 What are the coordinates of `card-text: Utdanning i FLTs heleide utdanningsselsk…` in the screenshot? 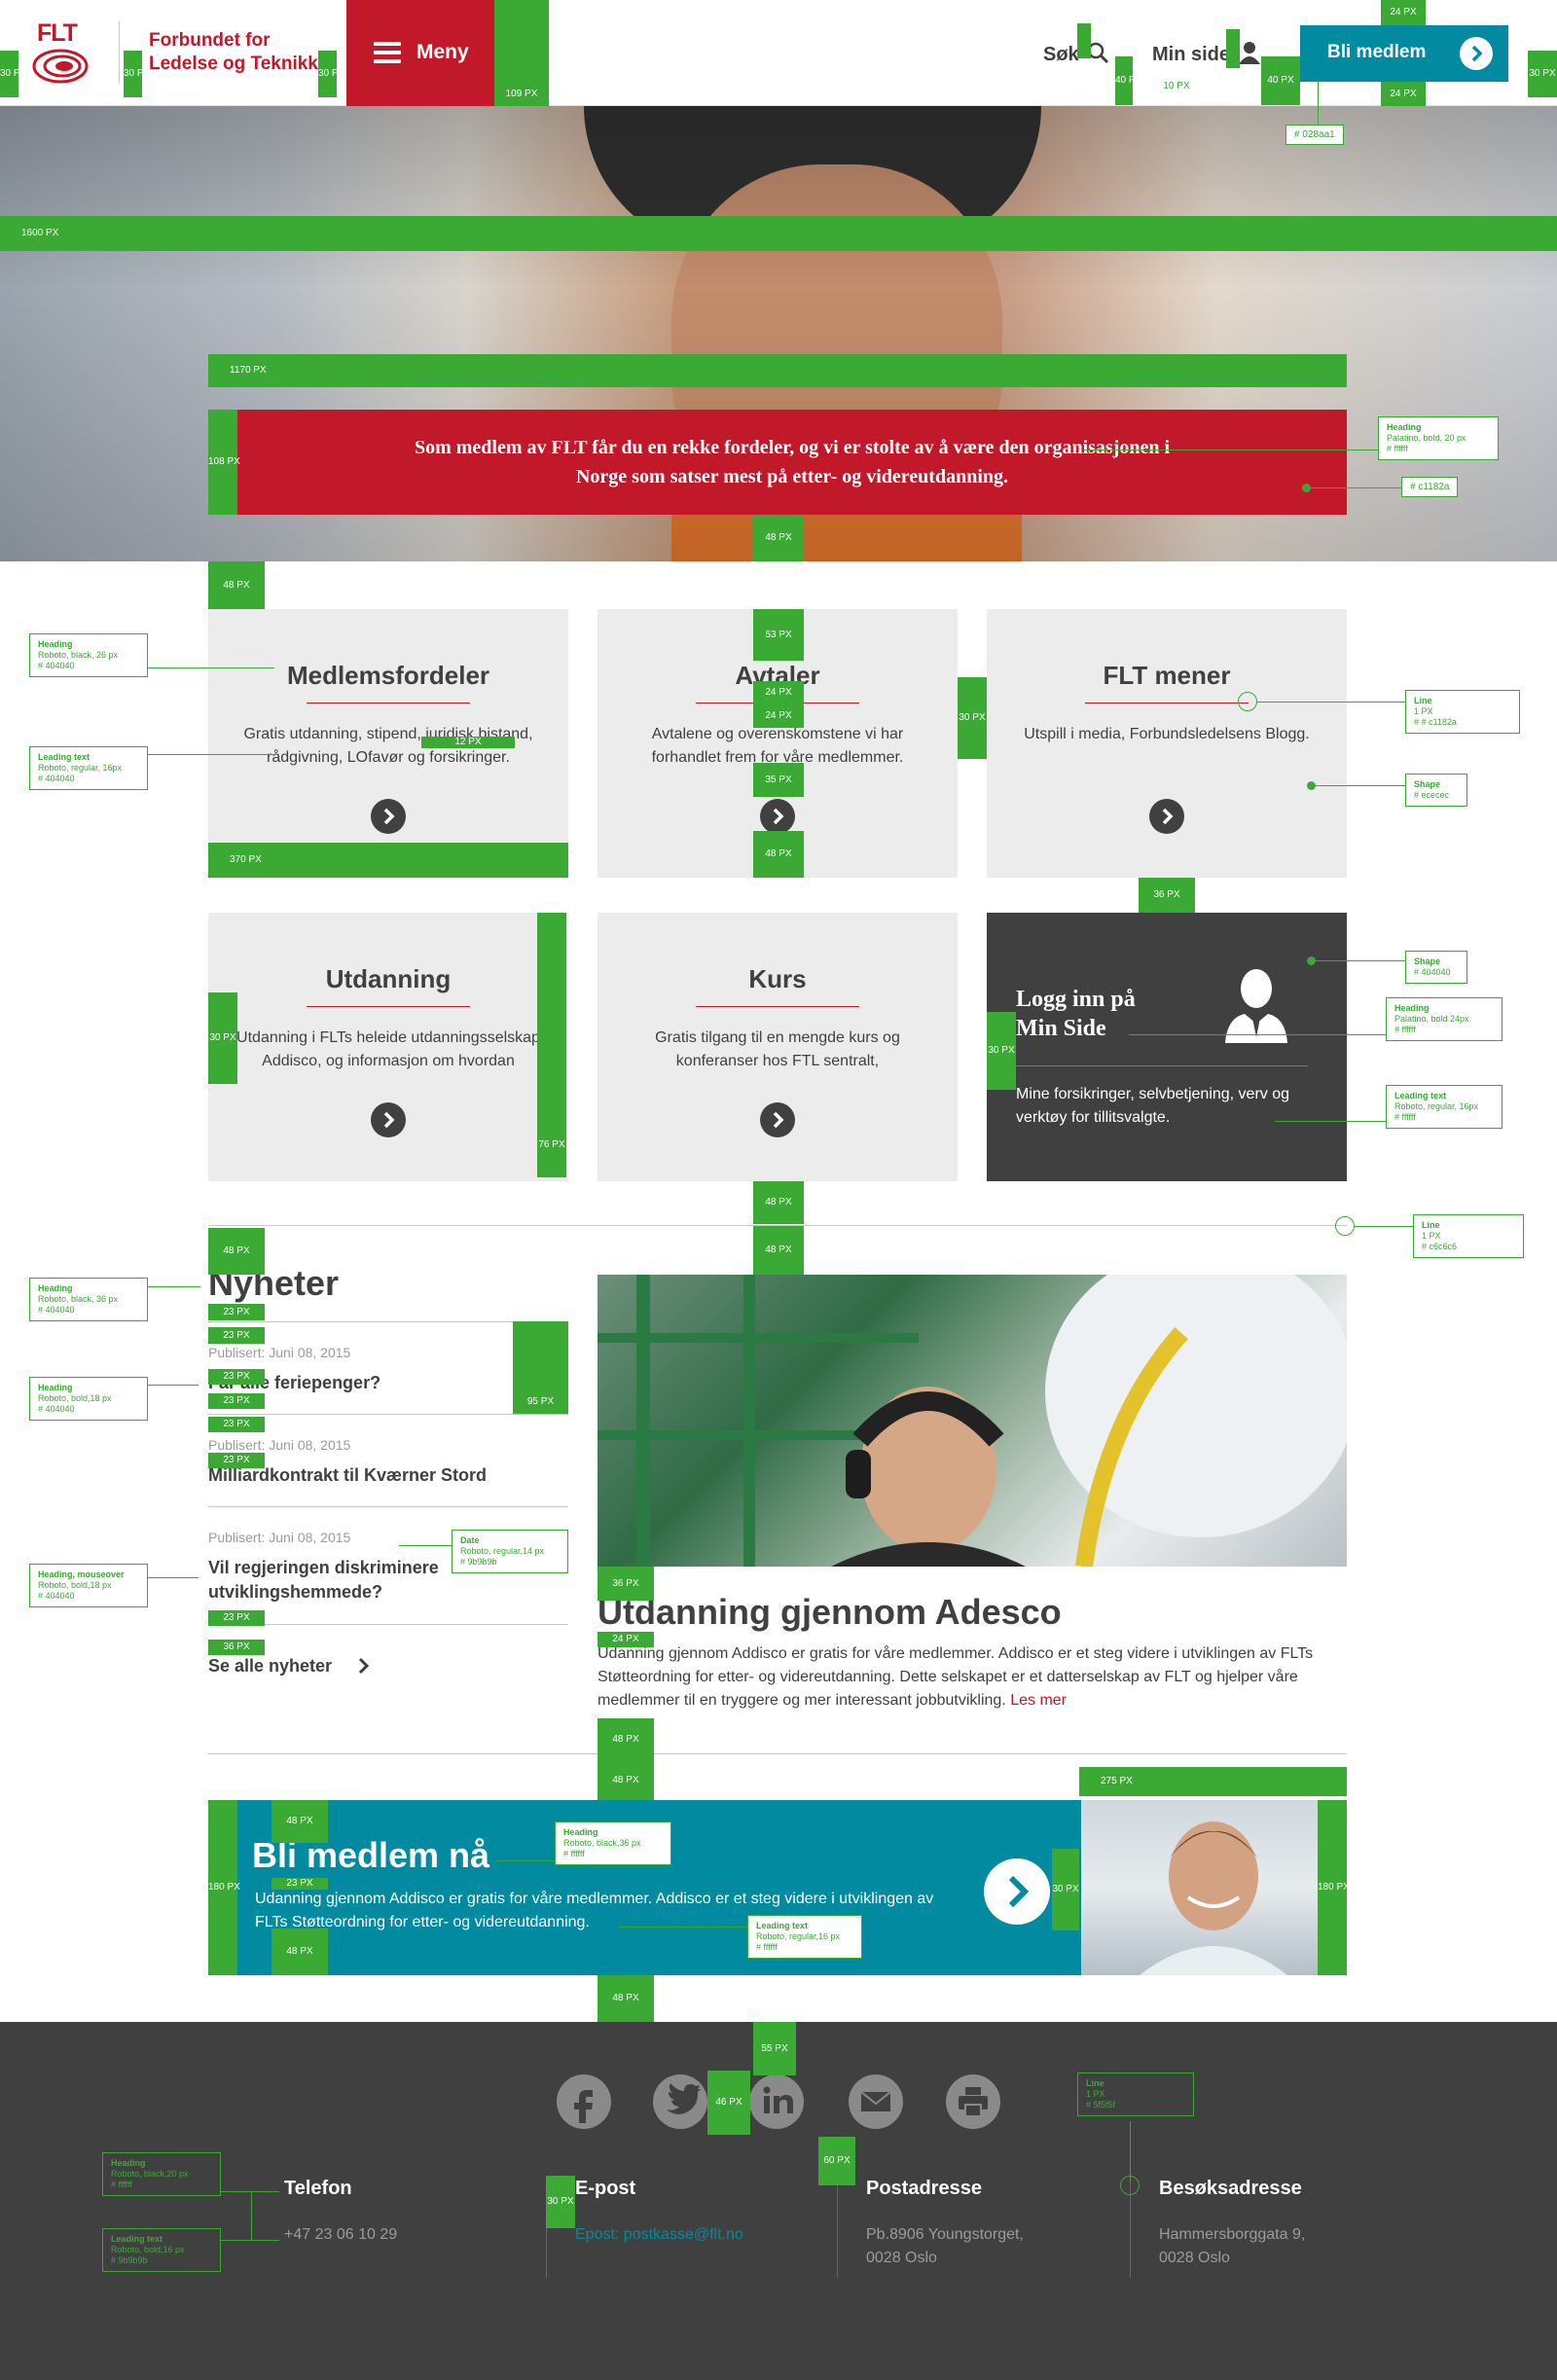 It's located at (388, 1049).